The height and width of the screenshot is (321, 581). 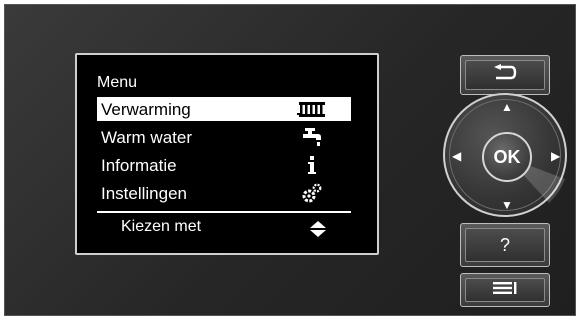 I want to click on help-button: ?, so click(x=505, y=245).